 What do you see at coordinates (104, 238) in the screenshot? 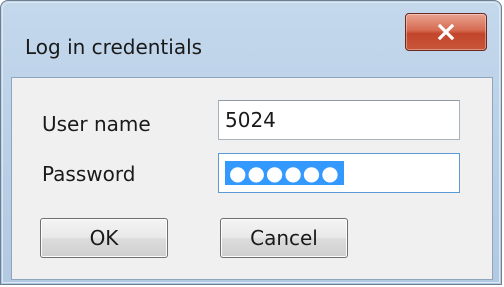
I see `ok-button: OK` at bounding box center [104, 238].